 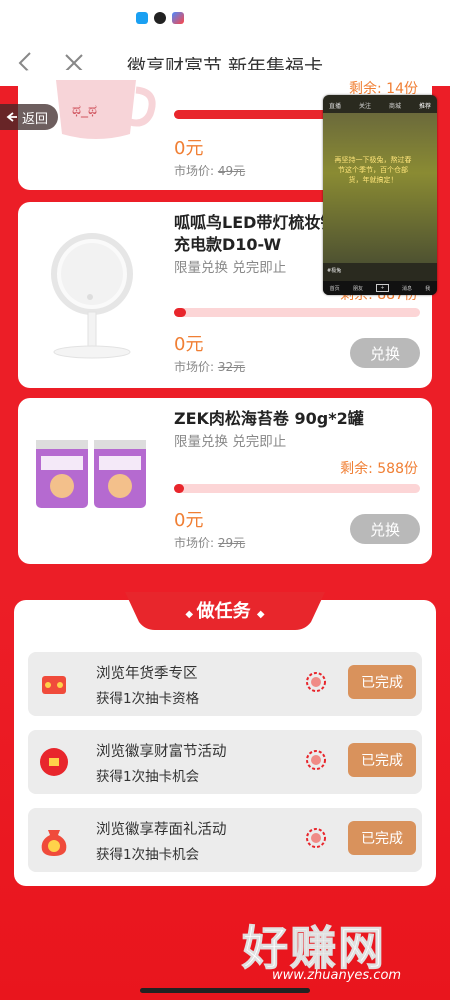 What do you see at coordinates (54, 843) in the screenshot?
I see `lucky-bag-icon` at bounding box center [54, 843].